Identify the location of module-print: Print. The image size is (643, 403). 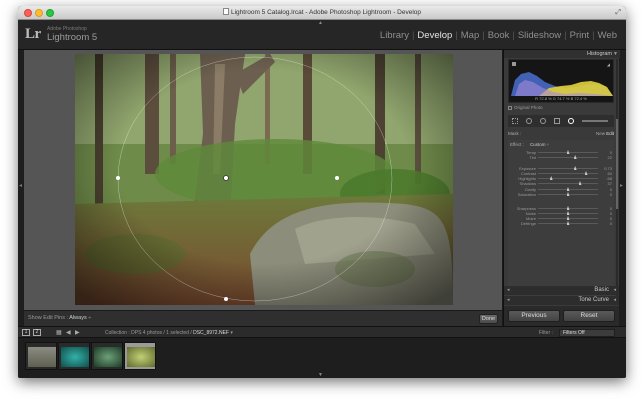
(580, 35).